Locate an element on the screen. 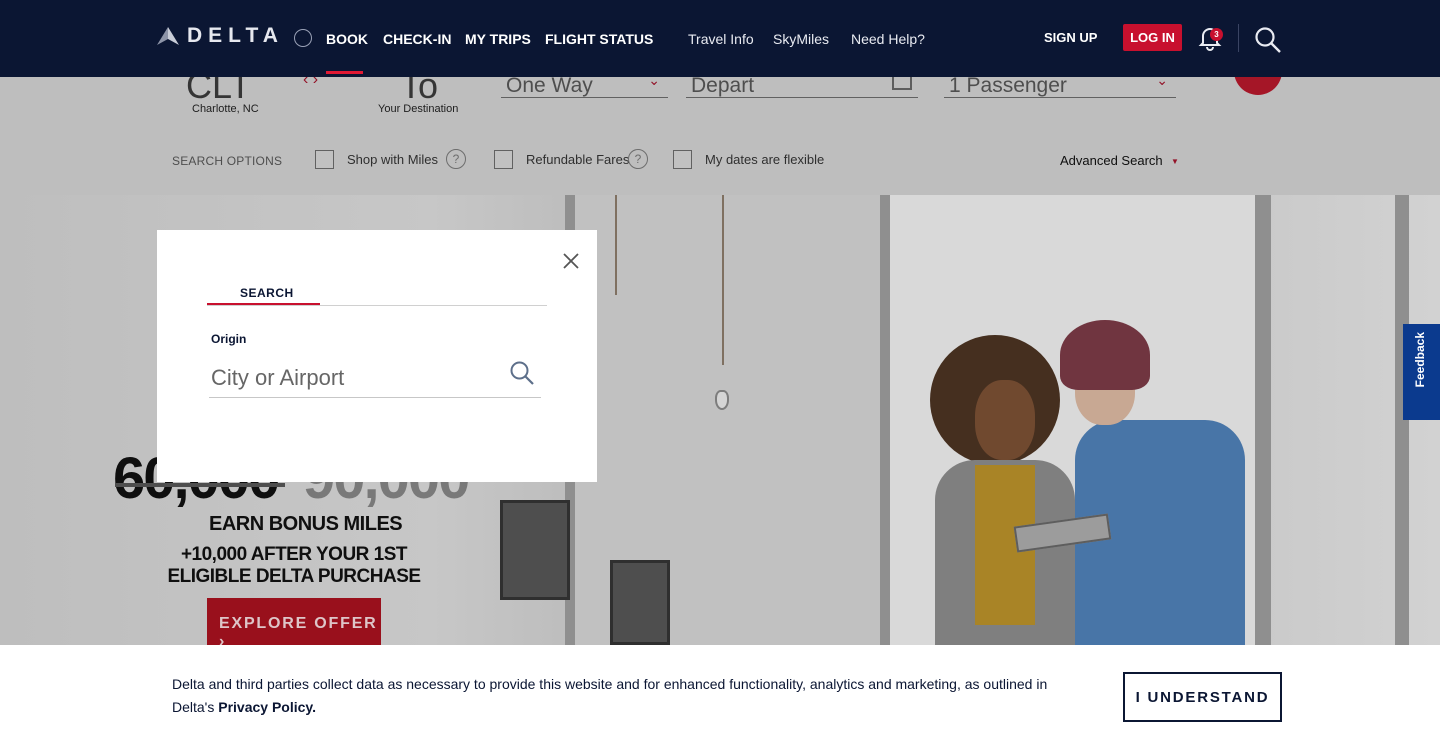 The image size is (1440, 745). destination-city: Your Destination is located at coordinates (418, 109).